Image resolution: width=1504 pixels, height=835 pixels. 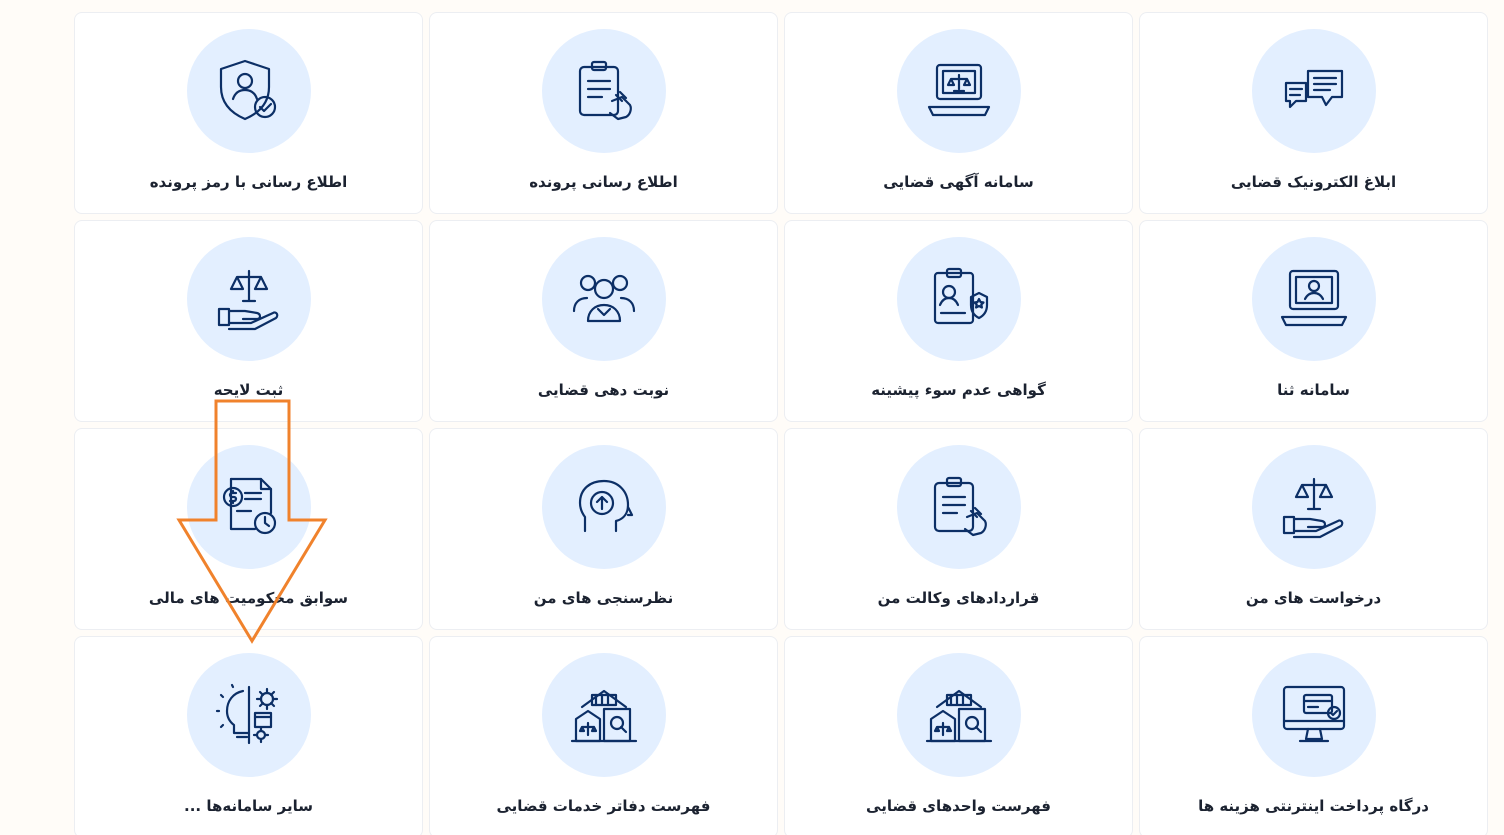 What do you see at coordinates (603, 806) in the screenshot?
I see `service-card-label: فهرست دفاتر خدمات قضایی` at bounding box center [603, 806].